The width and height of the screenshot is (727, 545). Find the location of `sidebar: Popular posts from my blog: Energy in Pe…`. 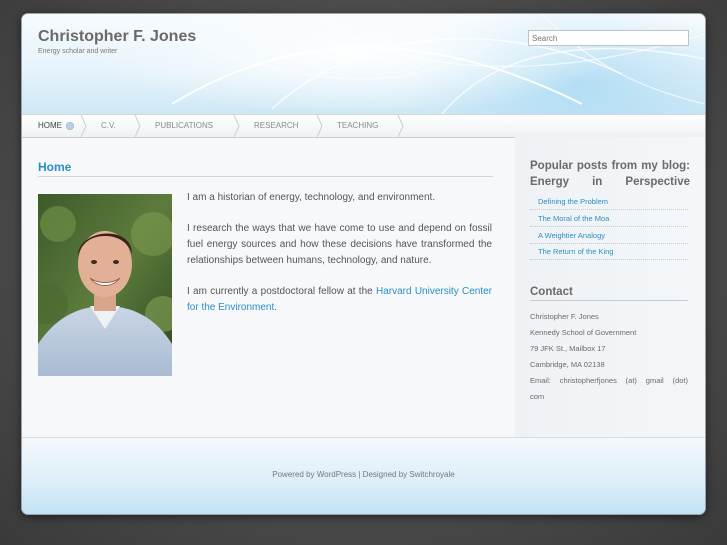

sidebar: Popular posts from my blog: Energy in Pe… is located at coordinates (610, 287).